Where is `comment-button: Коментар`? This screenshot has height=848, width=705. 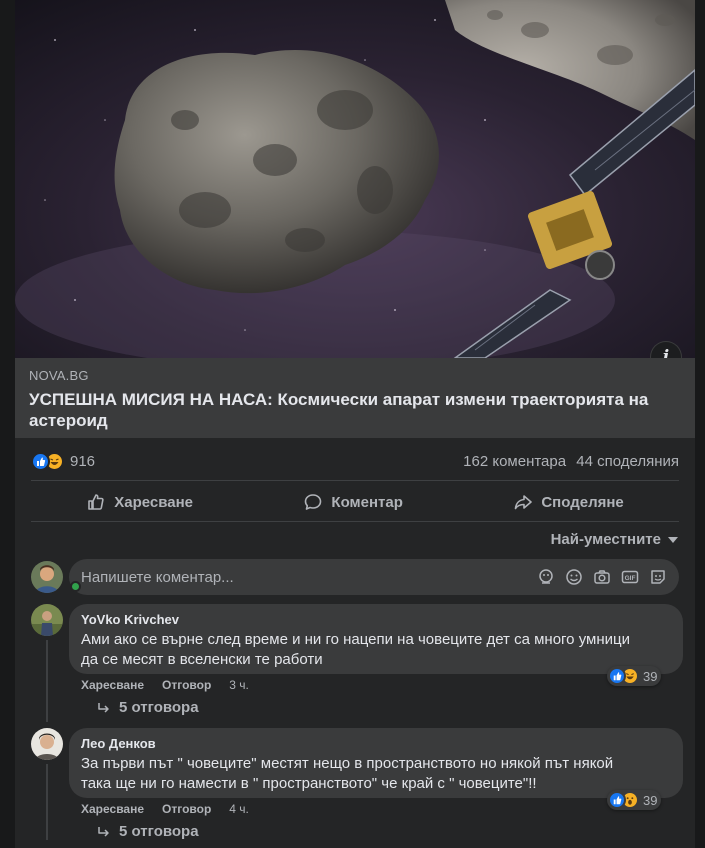
comment-button: Коментар is located at coordinates (352, 502).